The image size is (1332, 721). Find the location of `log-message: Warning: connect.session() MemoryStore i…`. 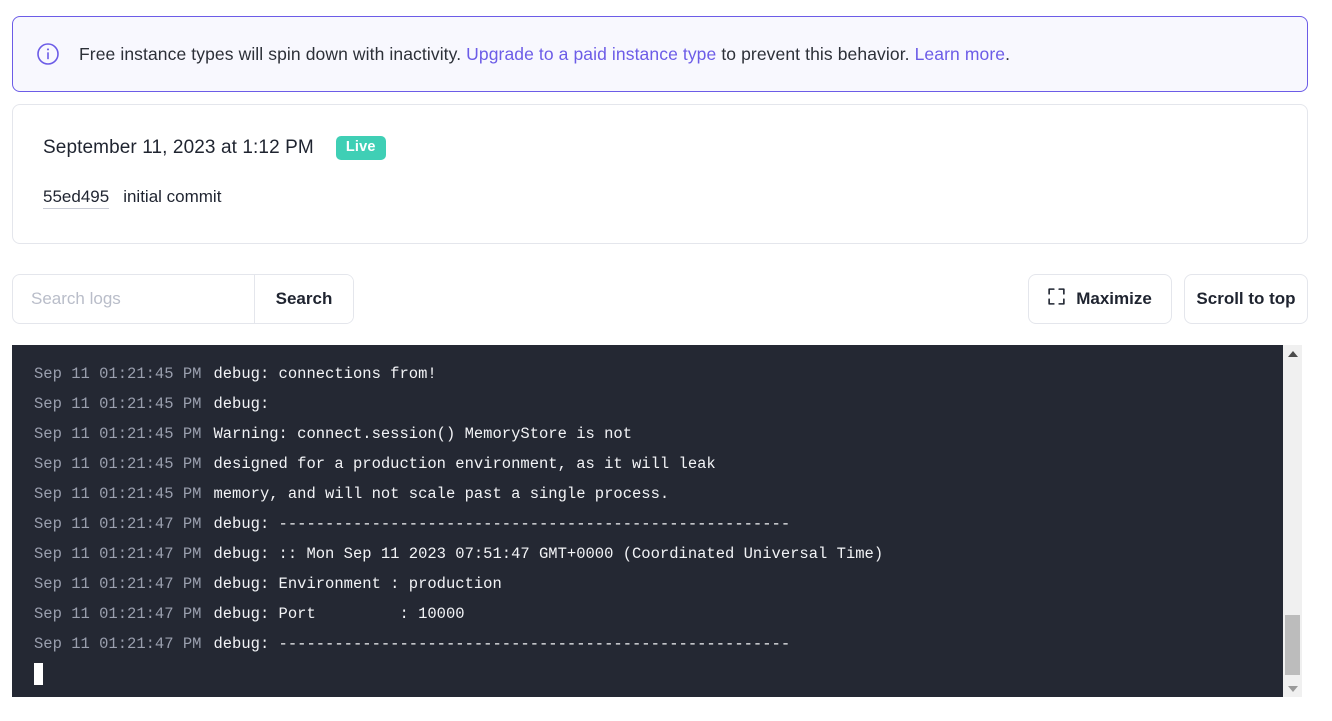

log-message: Warning: connect.session() MemoryStore i… is located at coordinates (423, 434).